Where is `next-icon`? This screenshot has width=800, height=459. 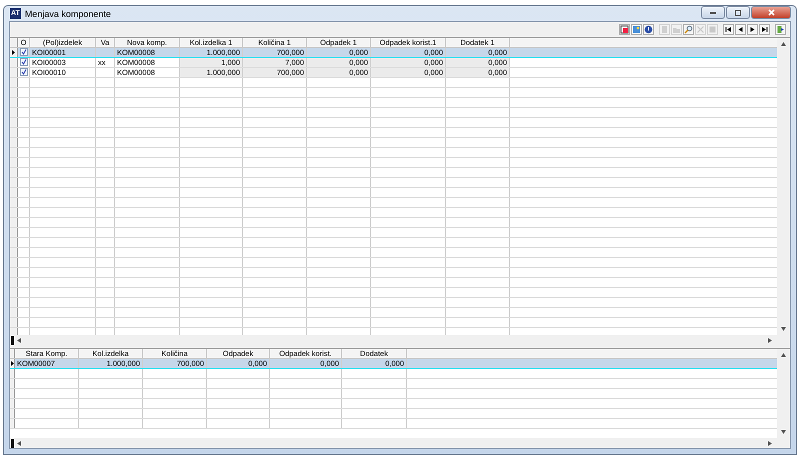
next-icon is located at coordinates (752, 29).